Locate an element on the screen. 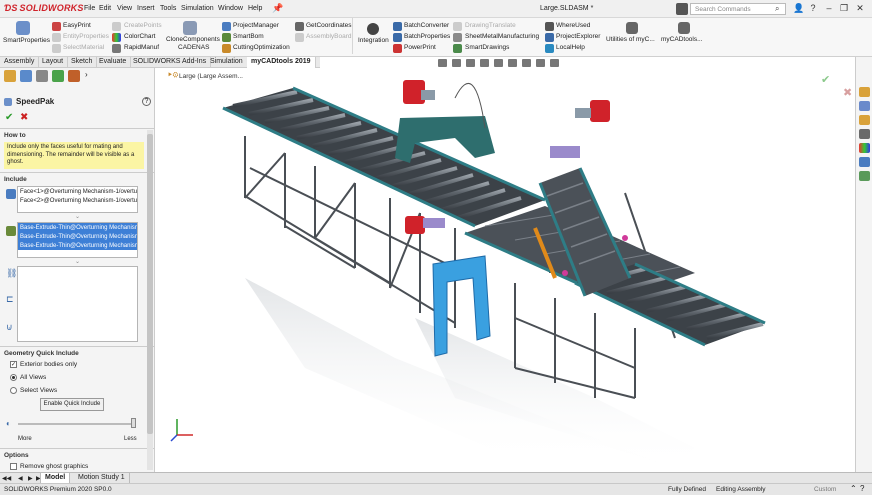  minimize-button: – is located at coordinates (829, 8).